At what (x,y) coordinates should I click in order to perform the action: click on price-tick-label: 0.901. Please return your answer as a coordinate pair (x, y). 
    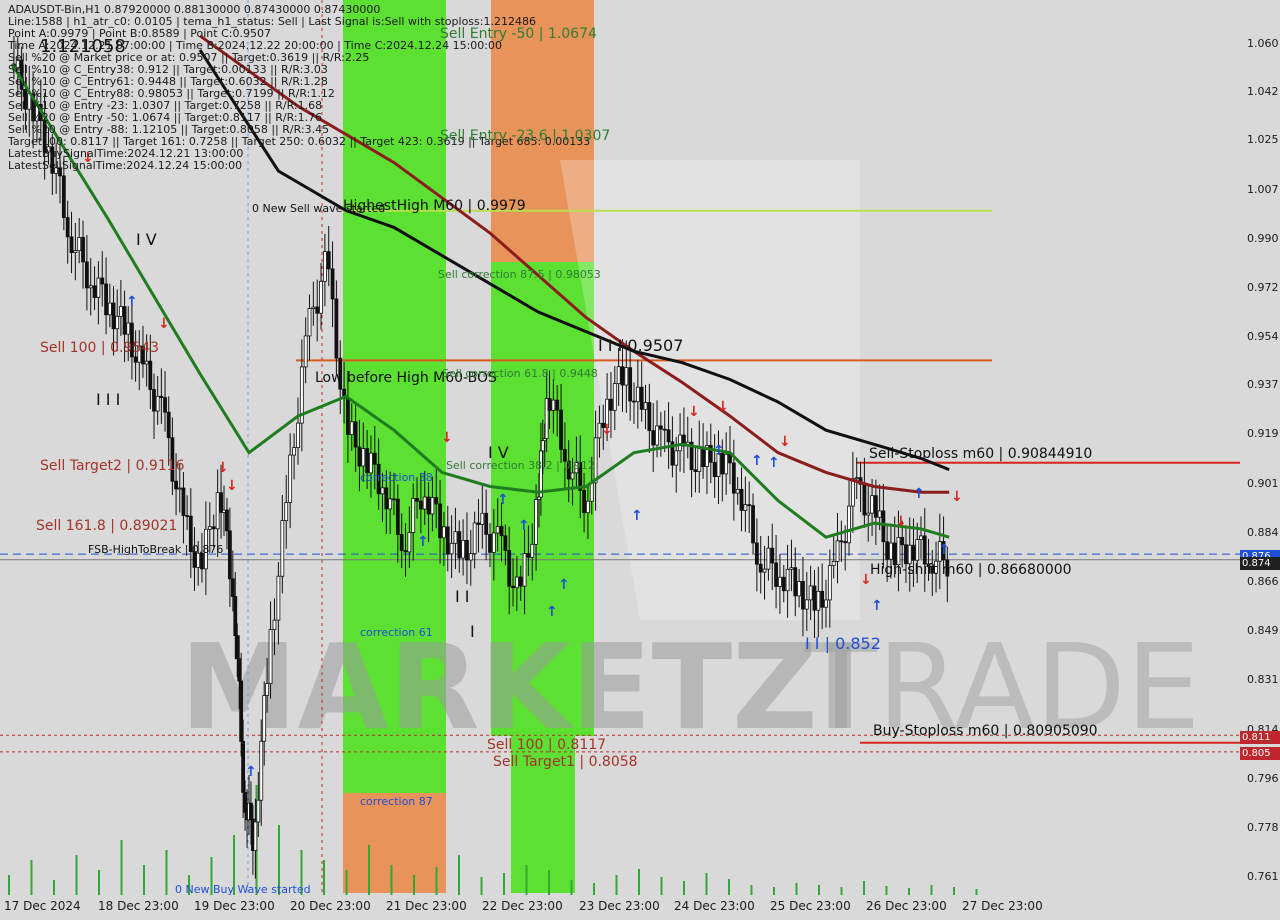
    Looking at the image, I should click on (1263, 483).